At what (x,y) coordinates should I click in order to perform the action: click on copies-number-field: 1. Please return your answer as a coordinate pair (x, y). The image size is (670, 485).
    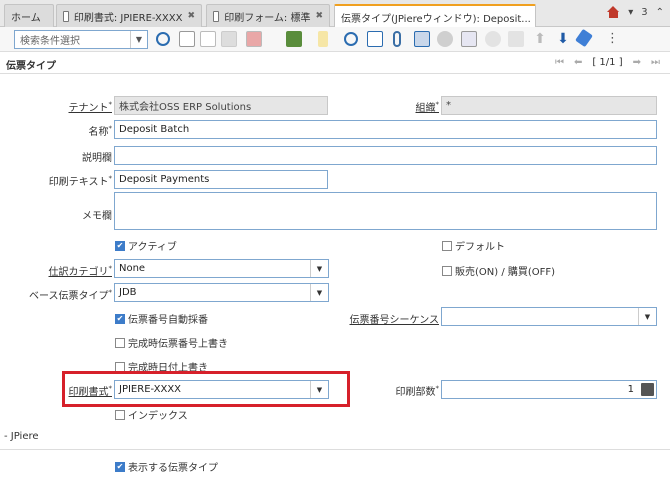
    Looking at the image, I should click on (549, 389).